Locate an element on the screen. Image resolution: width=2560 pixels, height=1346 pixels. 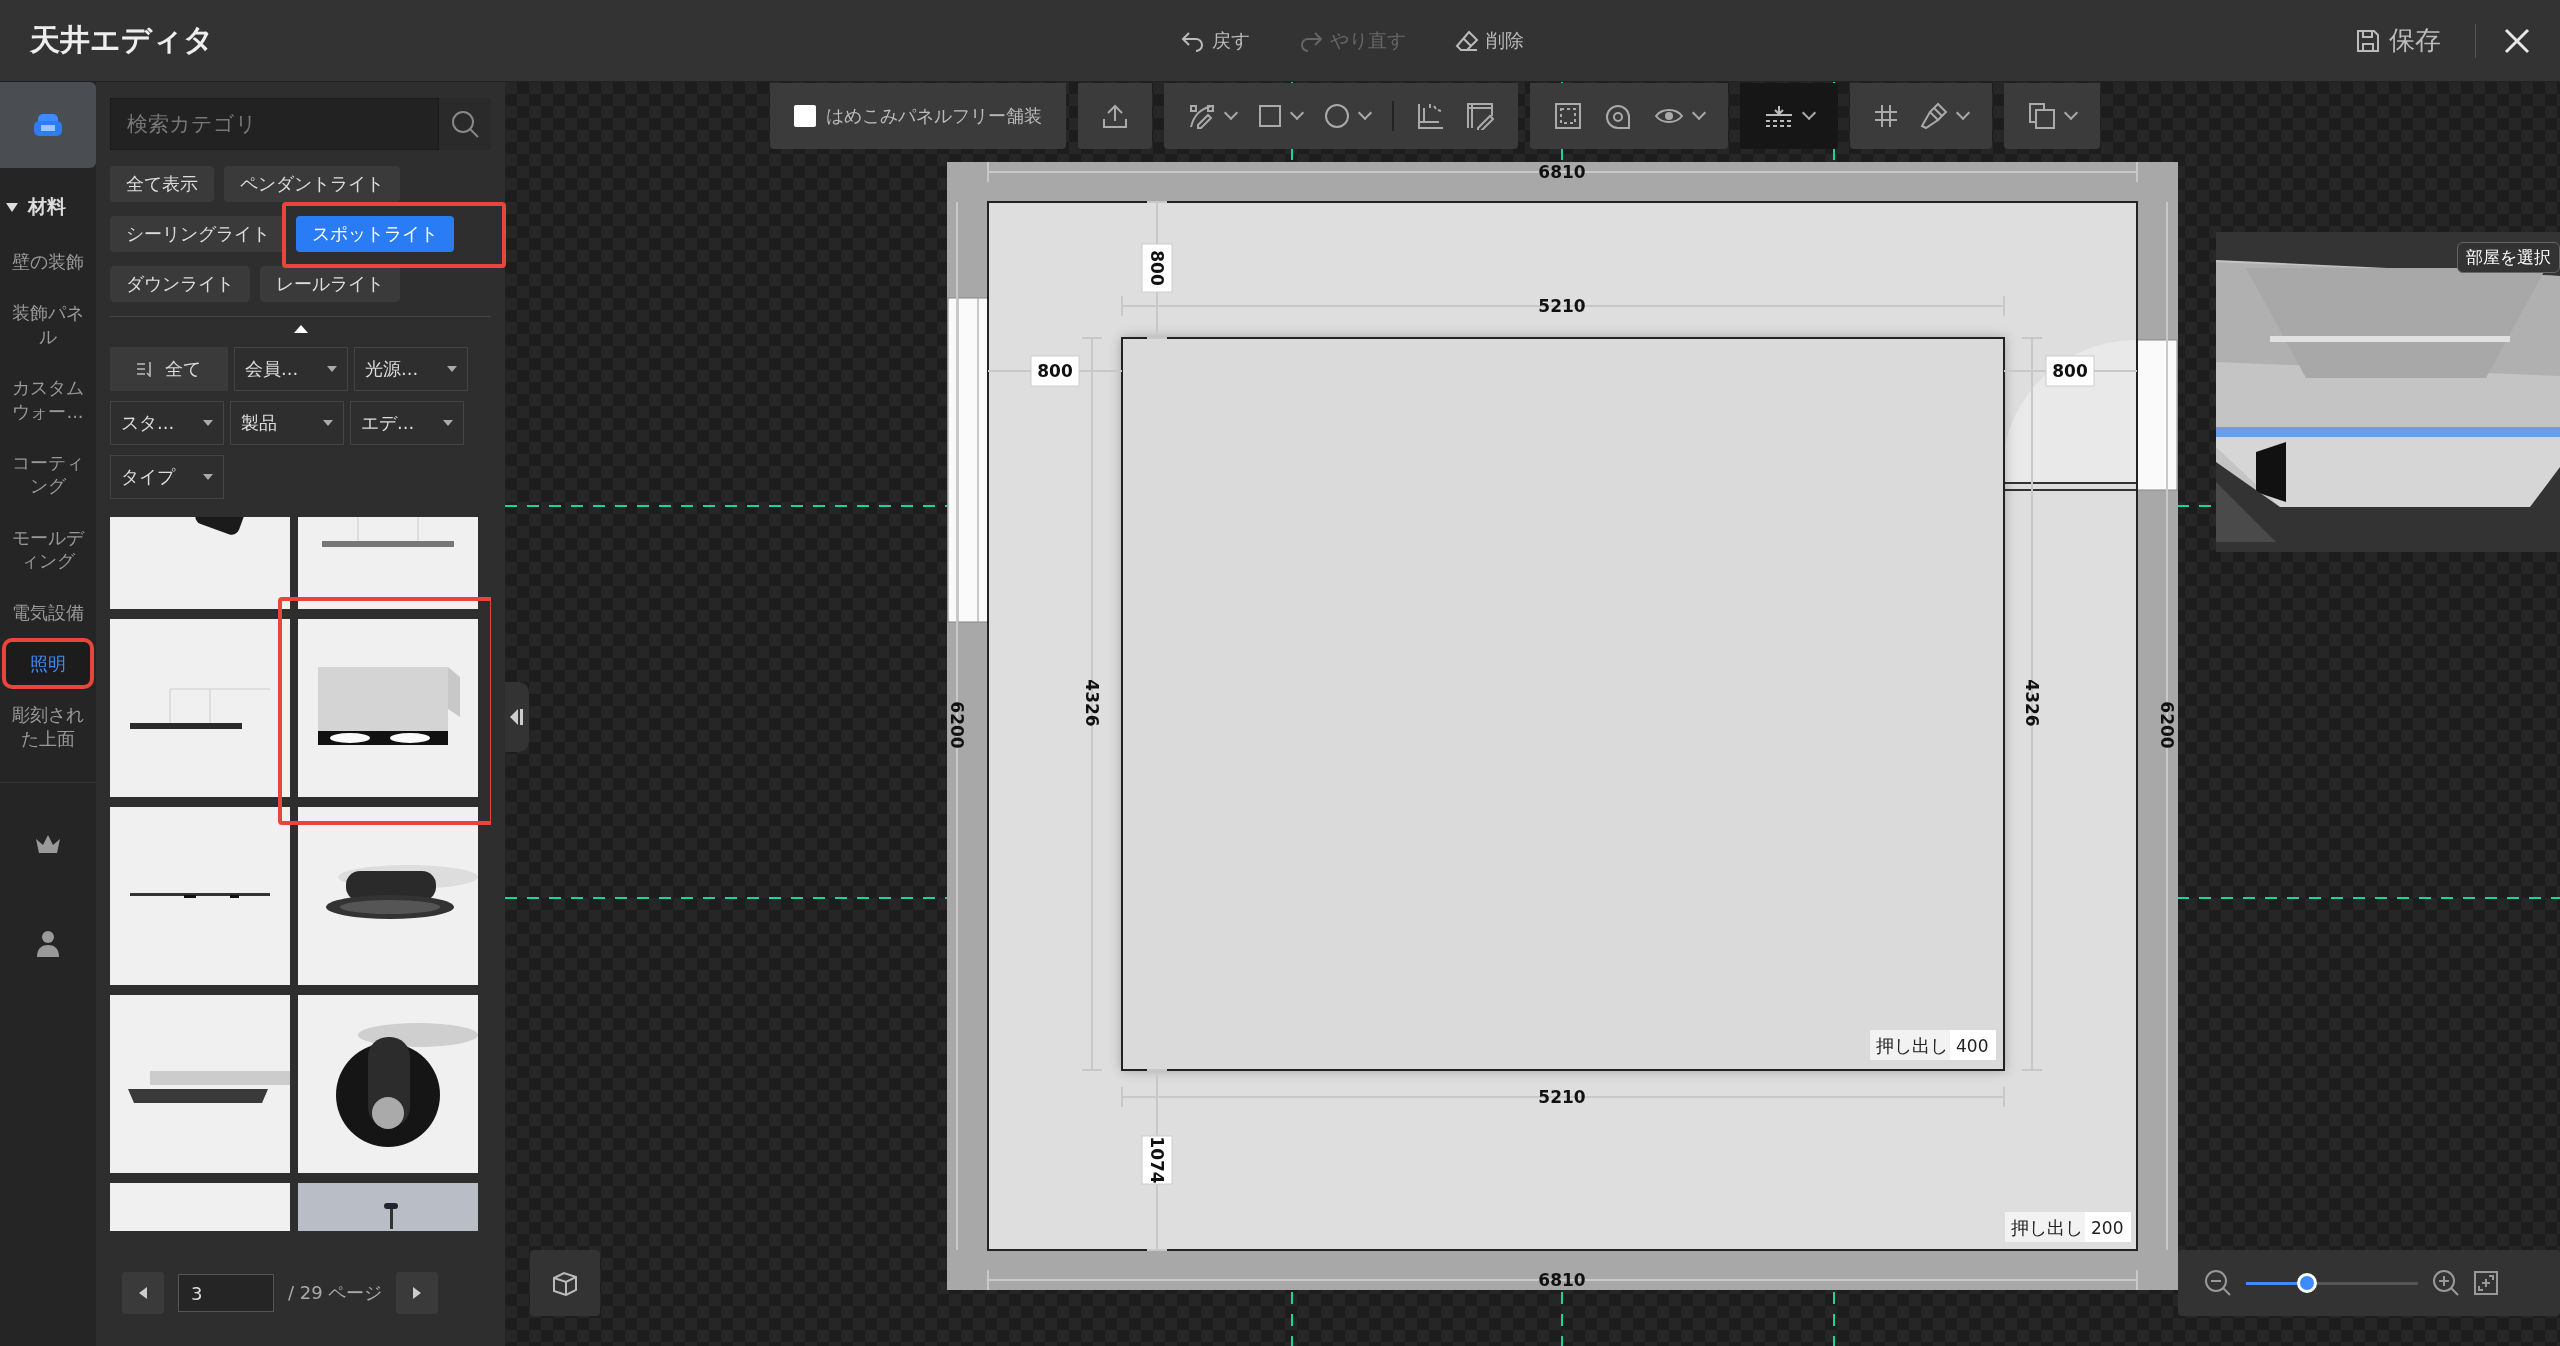
brush-icon is located at coordinates (1934, 116).